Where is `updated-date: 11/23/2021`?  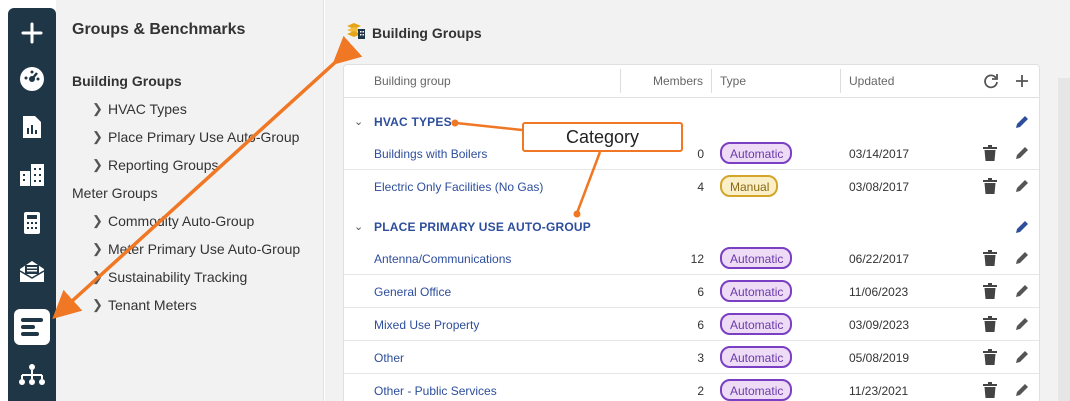 updated-date: 11/23/2021 is located at coordinates (879, 391).